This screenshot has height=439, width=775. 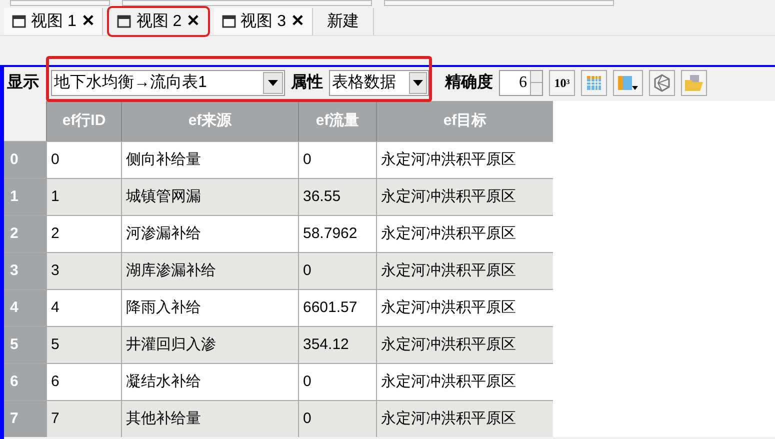 What do you see at coordinates (469, 82) in the screenshot?
I see `precision-label: 精确度` at bounding box center [469, 82].